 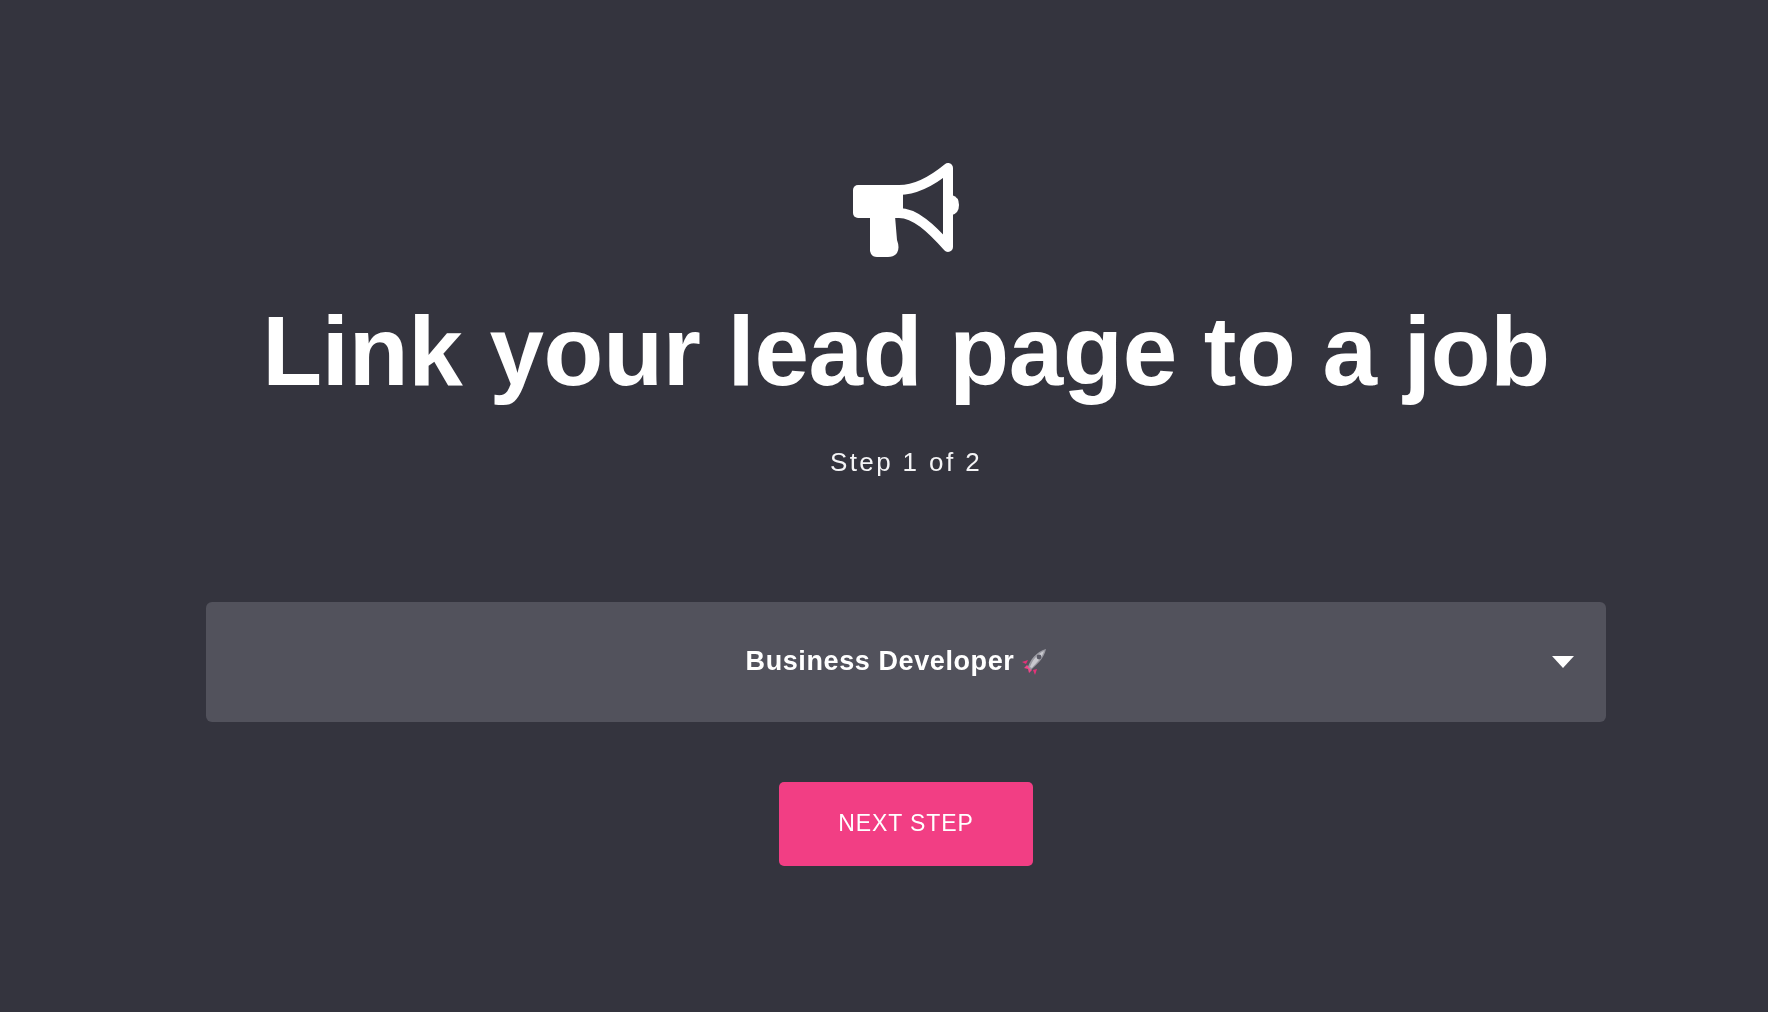 What do you see at coordinates (906, 823) in the screenshot?
I see `next-step-button: NEXT STEP` at bounding box center [906, 823].